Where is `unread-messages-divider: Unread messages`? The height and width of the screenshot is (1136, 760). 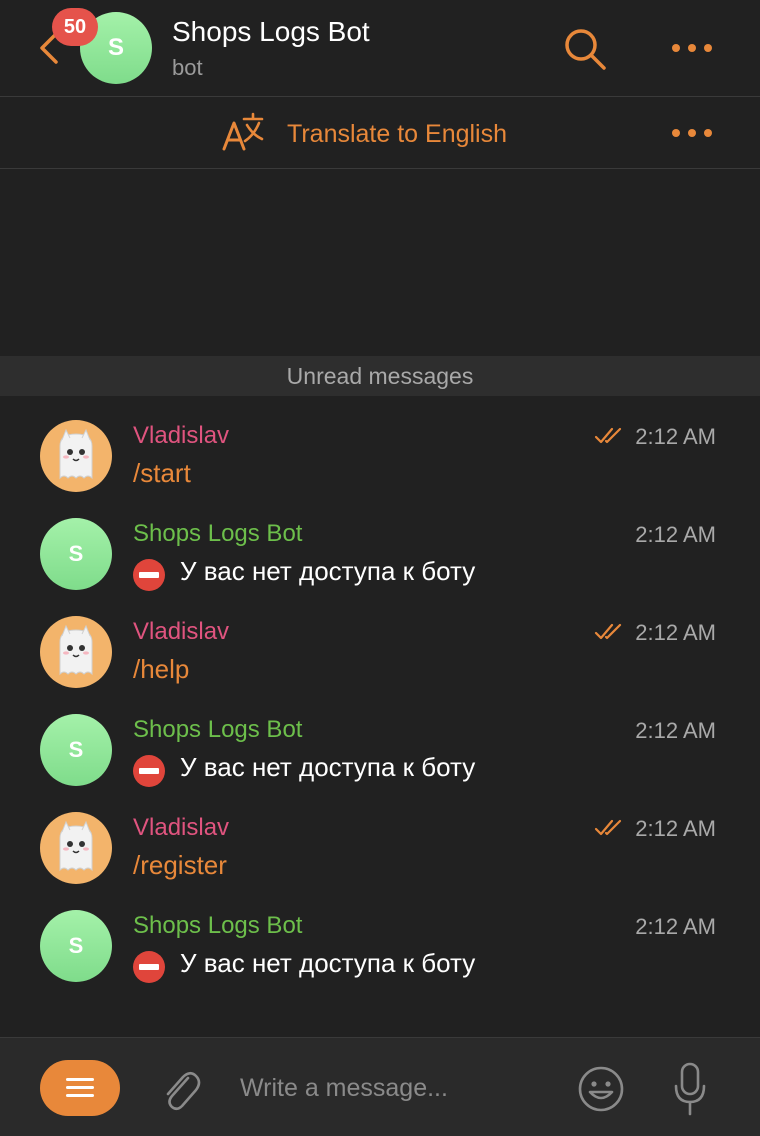
unread-messages-divider: Unread messages is located at coordinates (380, 376).